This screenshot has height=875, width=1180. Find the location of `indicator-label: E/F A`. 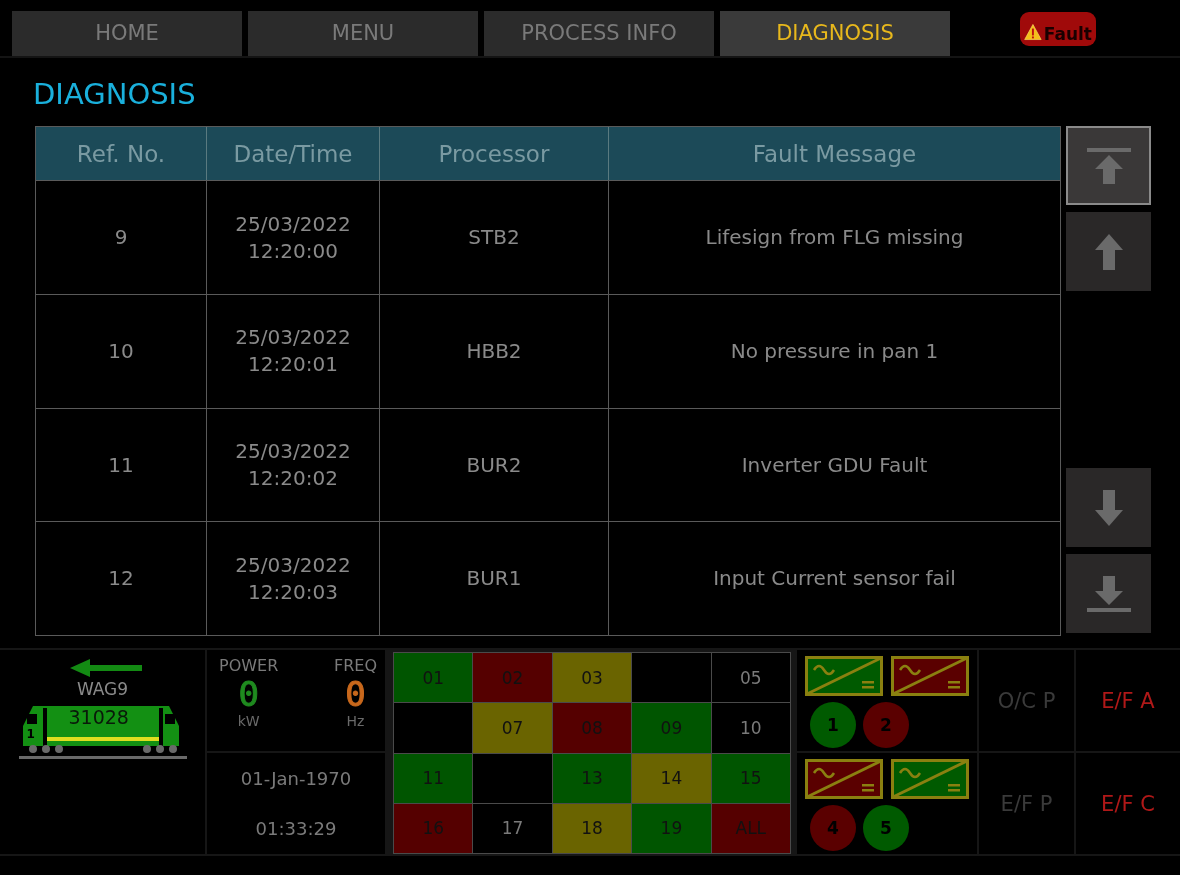

indicator-label: E/F A is located at coordinates (1128, 700).